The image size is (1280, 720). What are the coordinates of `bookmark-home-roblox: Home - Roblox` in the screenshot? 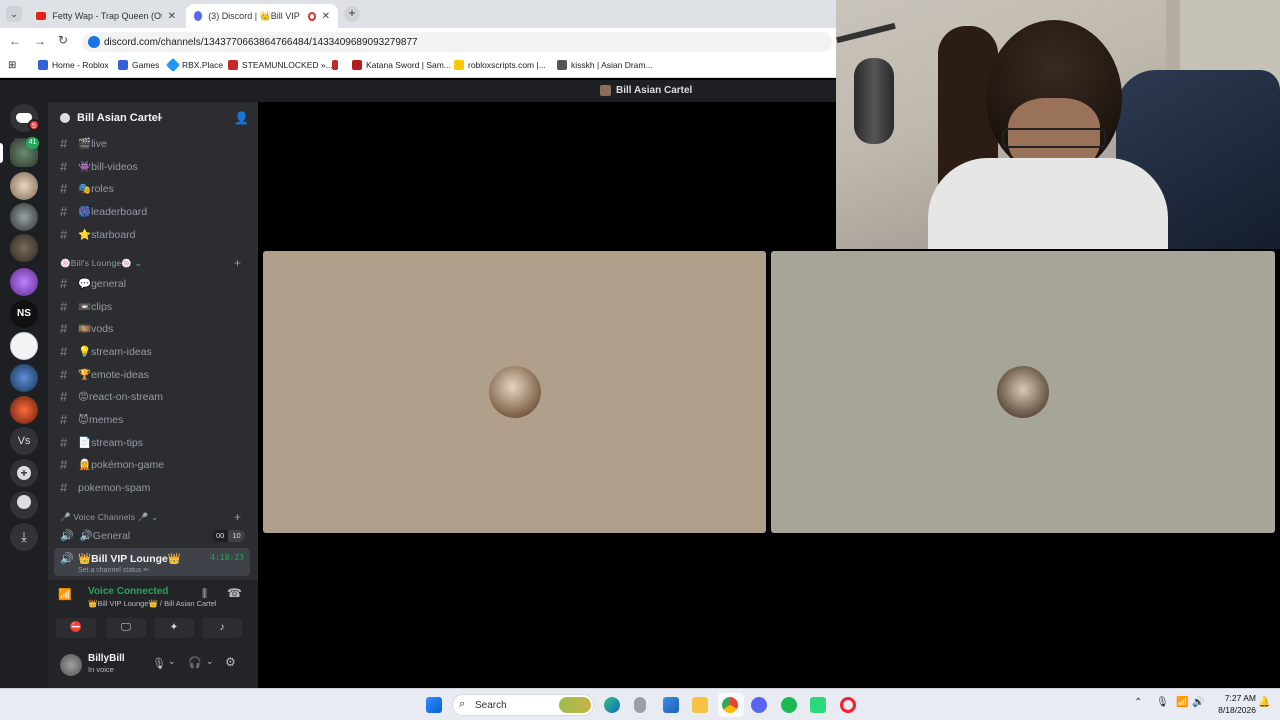 It's located at (73, 65).